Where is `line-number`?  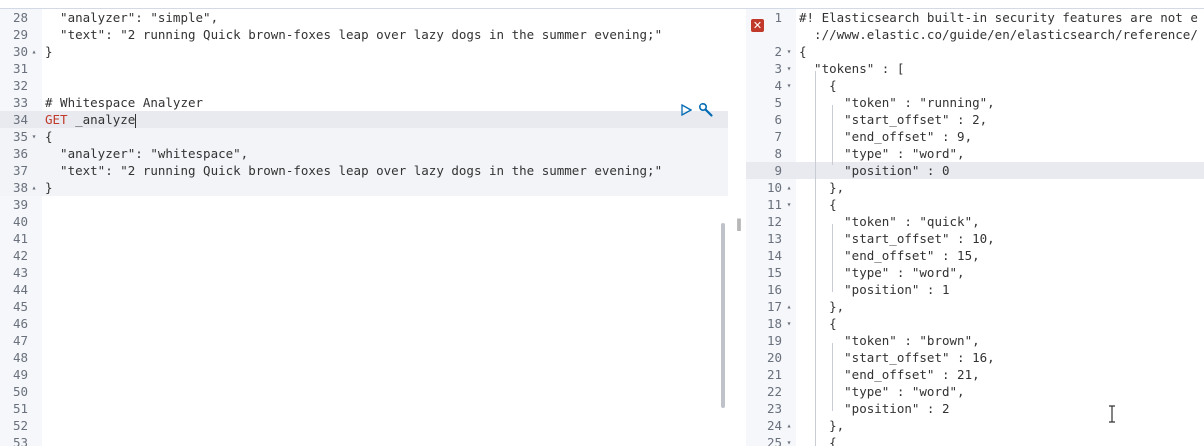 line-number is located at coordinates (764, 34).